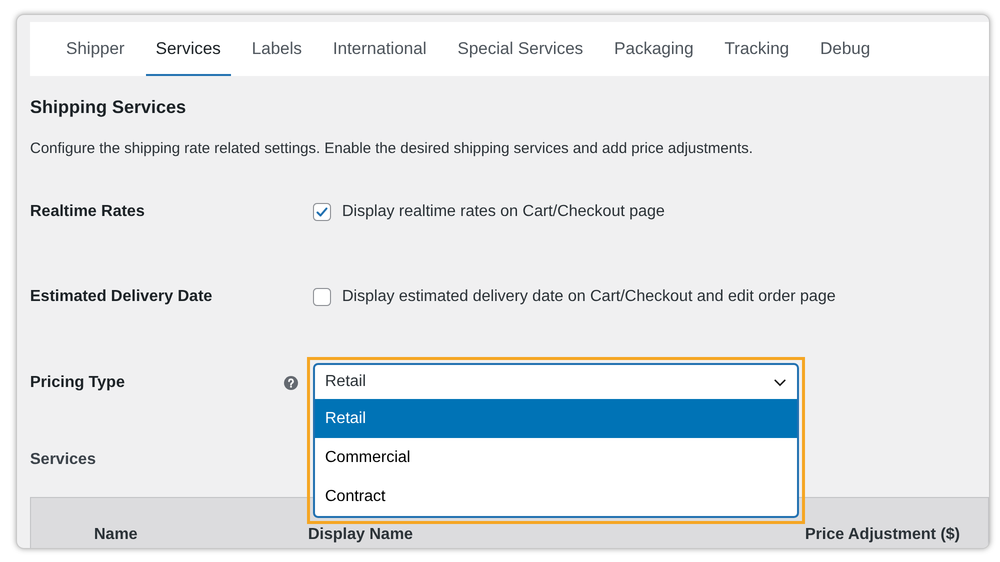 This screenshot has width=1000, height=562. Describe the element at coordinates (654, 49) in the screenshot. I see `tab: Packaging` at that location.